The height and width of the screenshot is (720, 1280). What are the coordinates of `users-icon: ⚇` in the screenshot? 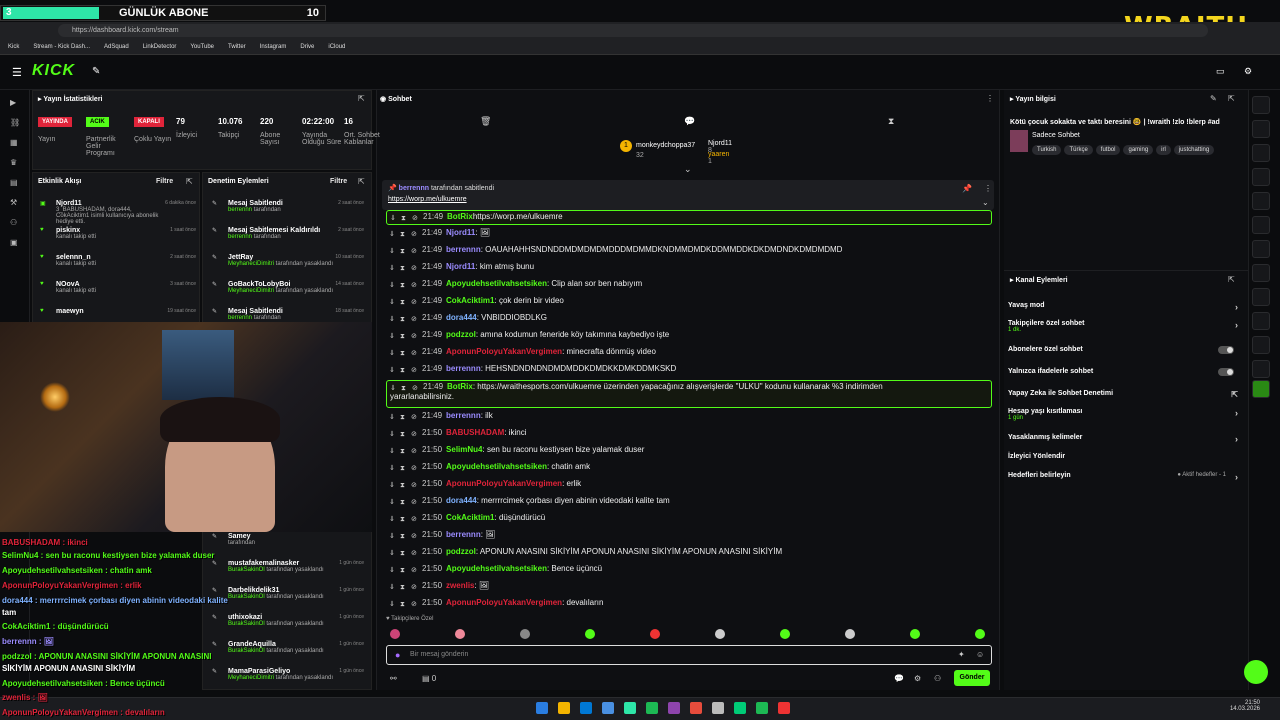 It's located at (937, 678).